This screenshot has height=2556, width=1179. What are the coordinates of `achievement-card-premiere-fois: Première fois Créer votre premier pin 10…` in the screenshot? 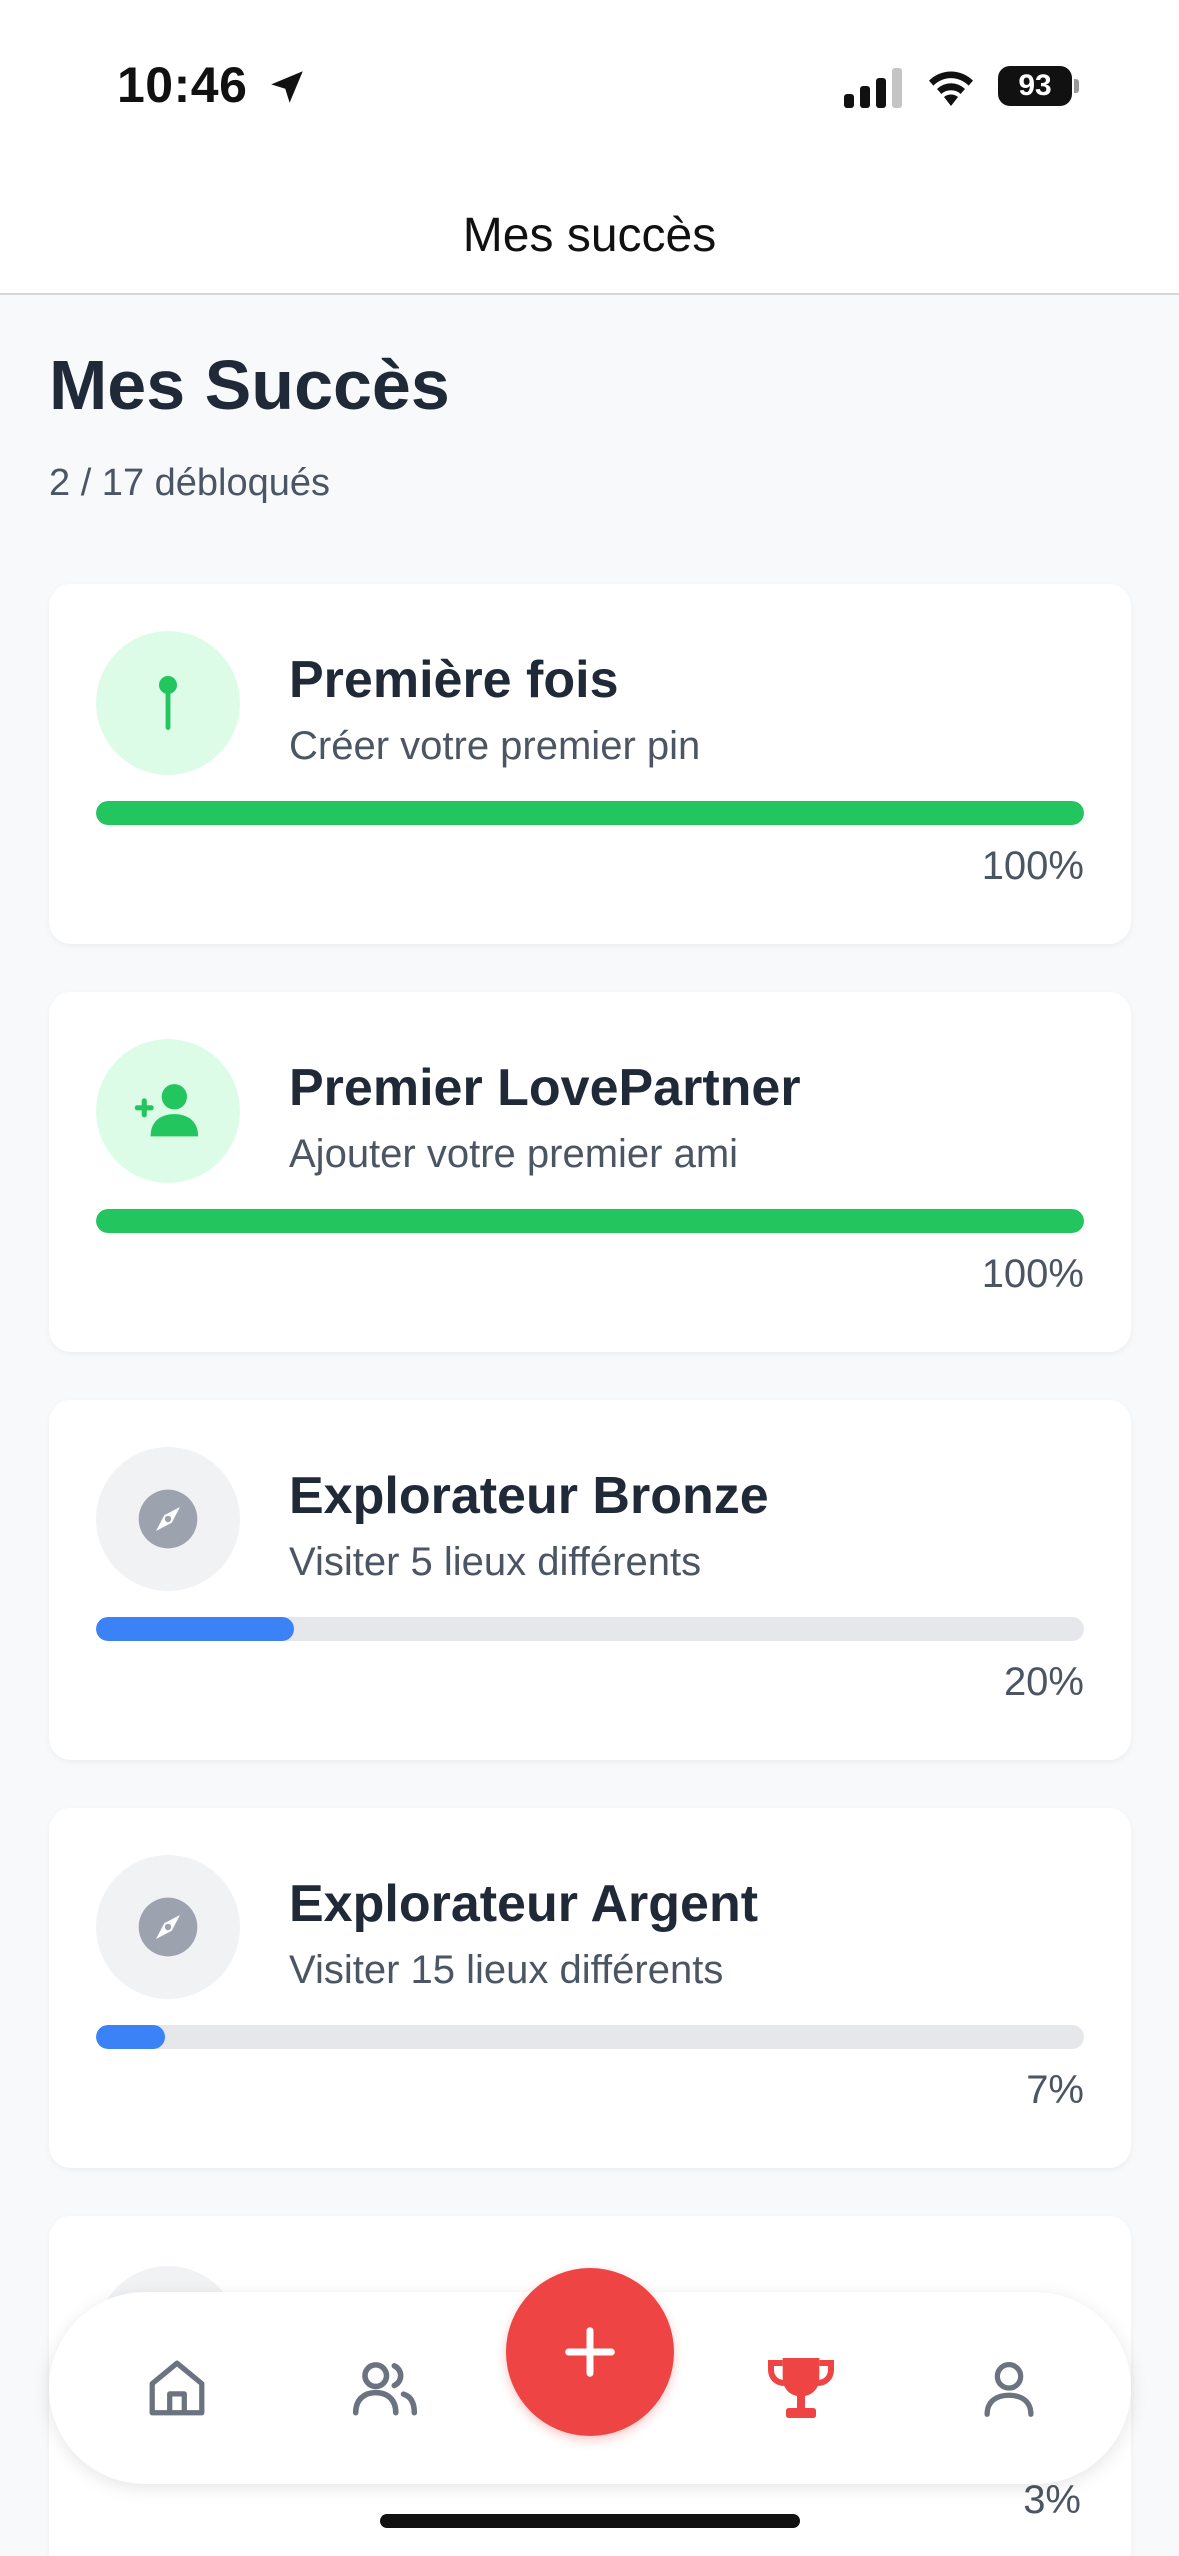 It's located at (590, 764).